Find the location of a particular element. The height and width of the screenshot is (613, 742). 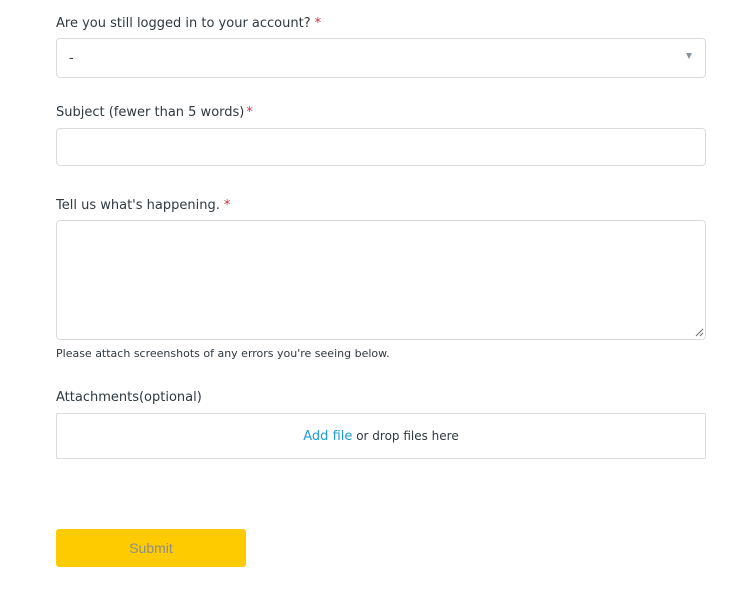

submit-button: Submit is located at coordinates (151, 548).